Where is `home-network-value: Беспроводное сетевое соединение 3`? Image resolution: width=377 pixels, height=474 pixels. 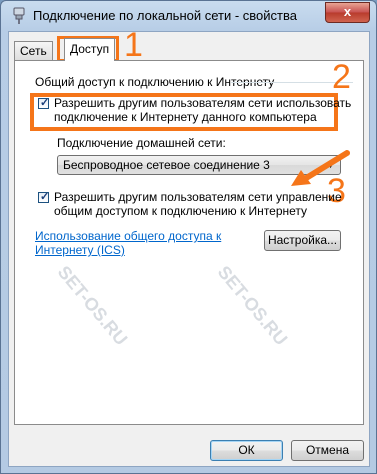
home-network-value: Беспроводное сетевое соединение 3 is located at coordinates (166, 165).